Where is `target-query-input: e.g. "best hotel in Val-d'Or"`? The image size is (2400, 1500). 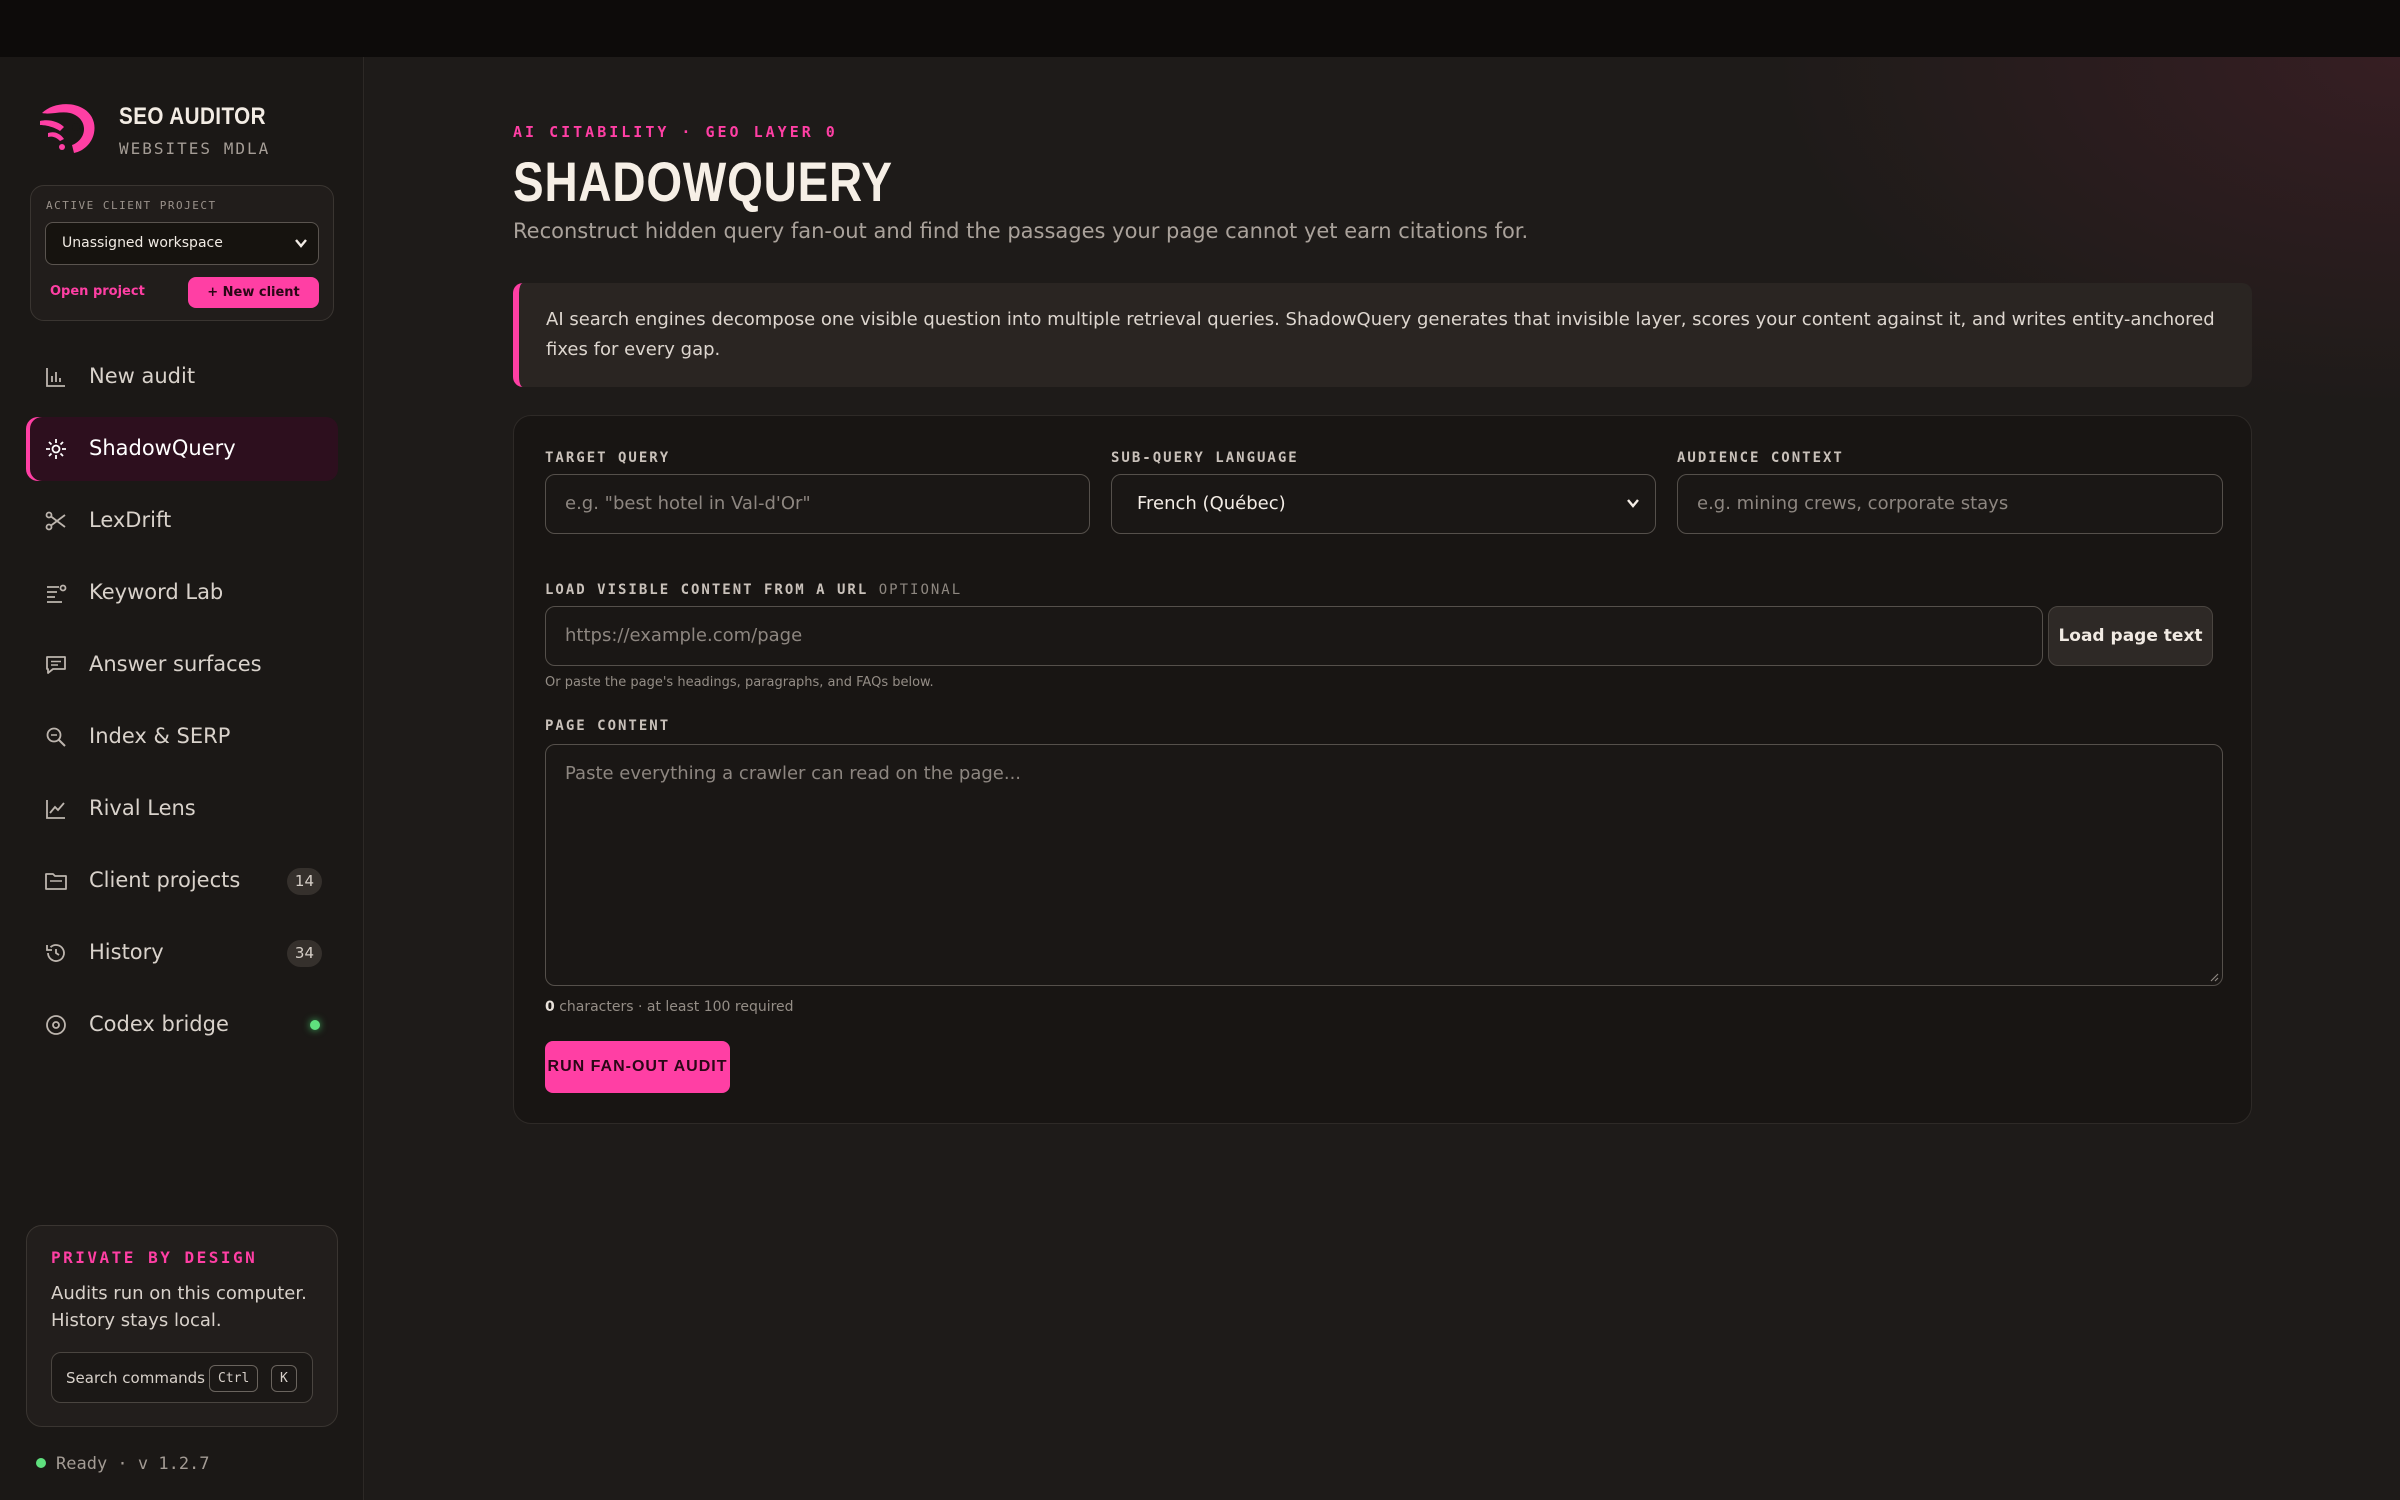
target-query-input: e.g. "best hotel in Val-d'Or" is located at coordinates (817, 504).